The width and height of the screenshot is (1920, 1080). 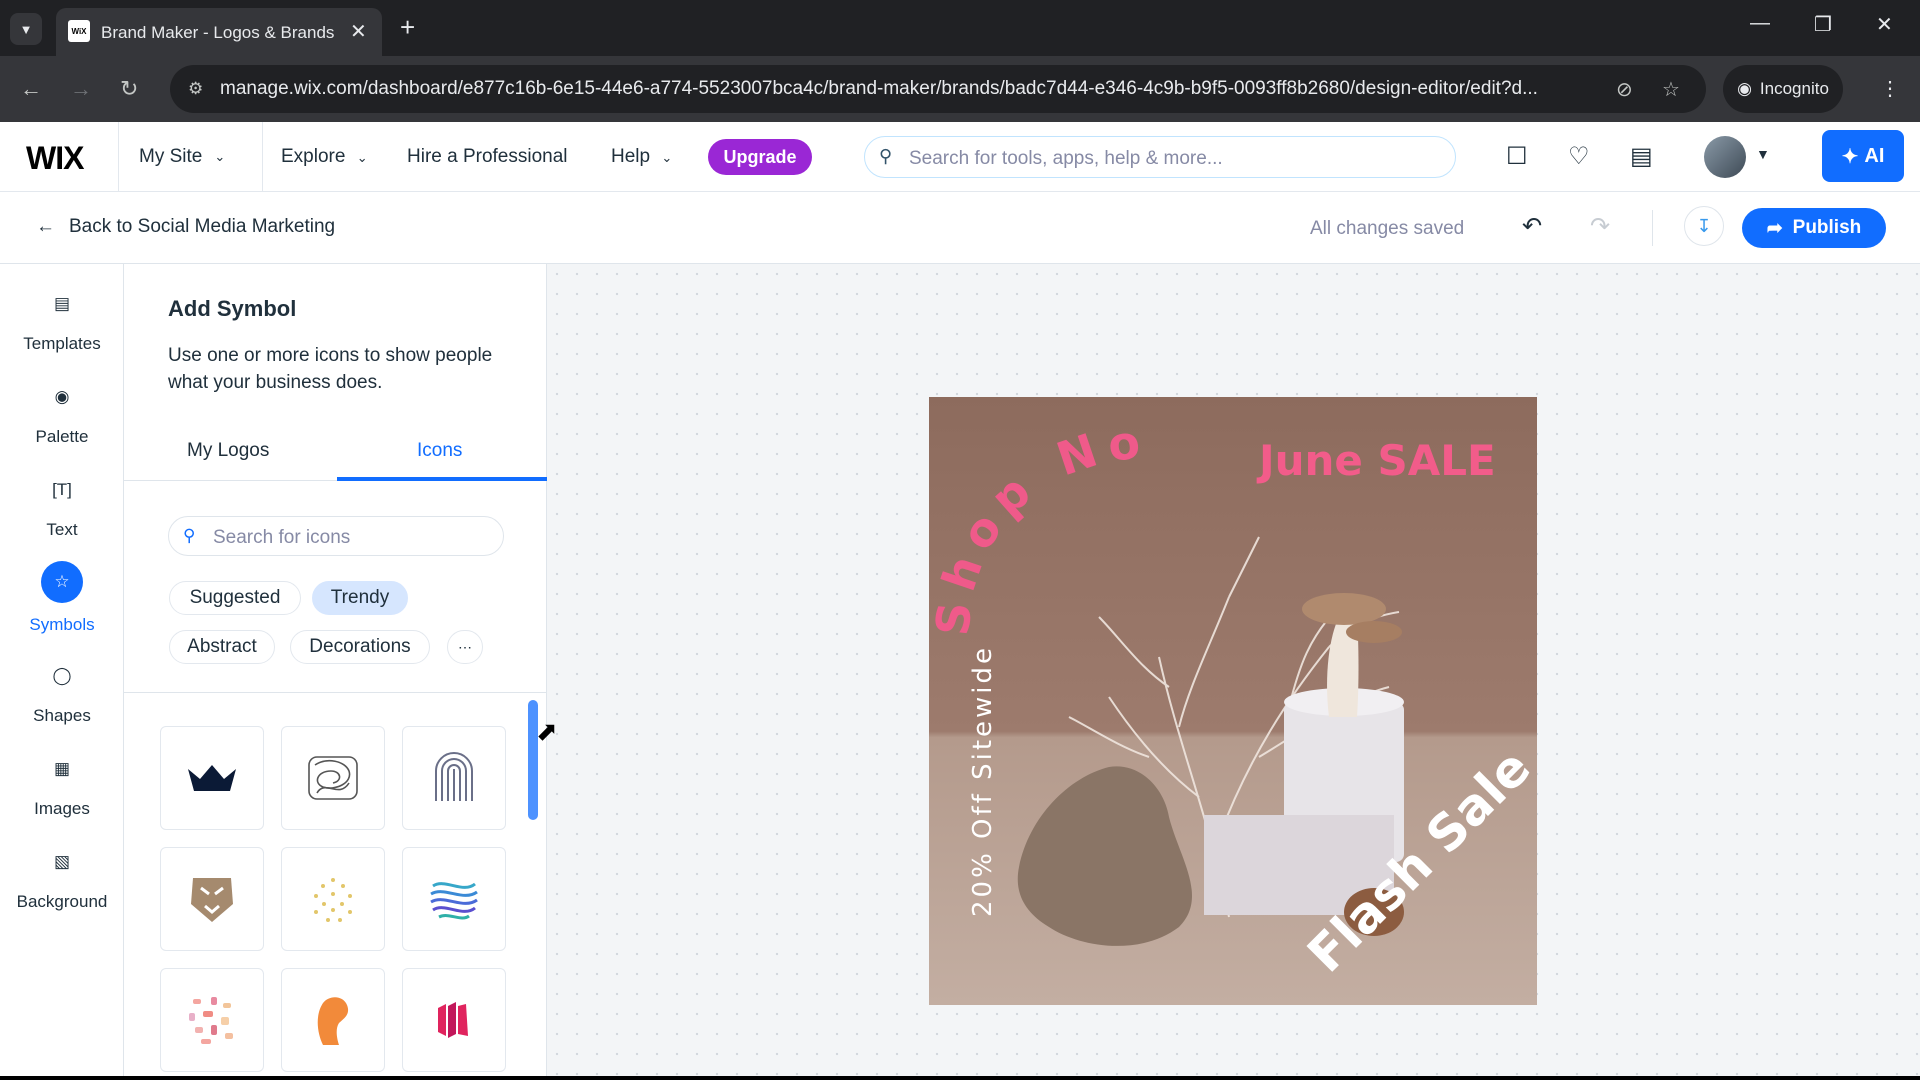 What do you see at coordinates (760, 157) in the screenshot?
I see `upgrade-button: Upgrade` at bounding box center [760, 157].